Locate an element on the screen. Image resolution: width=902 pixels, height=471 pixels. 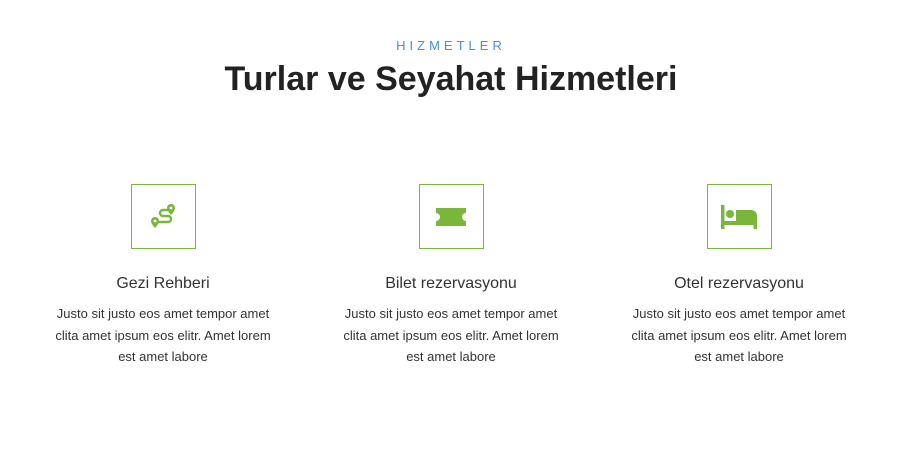
service-title: Gezi Rehberi is located at coordinates (163, 283).